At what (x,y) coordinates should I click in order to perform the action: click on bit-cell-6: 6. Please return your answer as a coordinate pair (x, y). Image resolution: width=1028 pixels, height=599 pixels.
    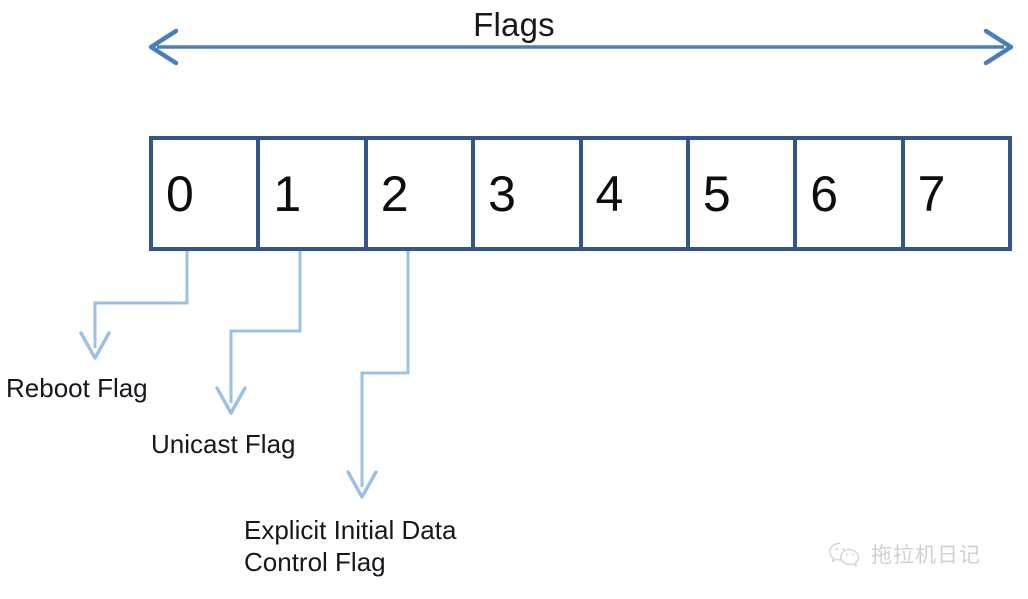
    Looking at the image, I should click on (851, 193).